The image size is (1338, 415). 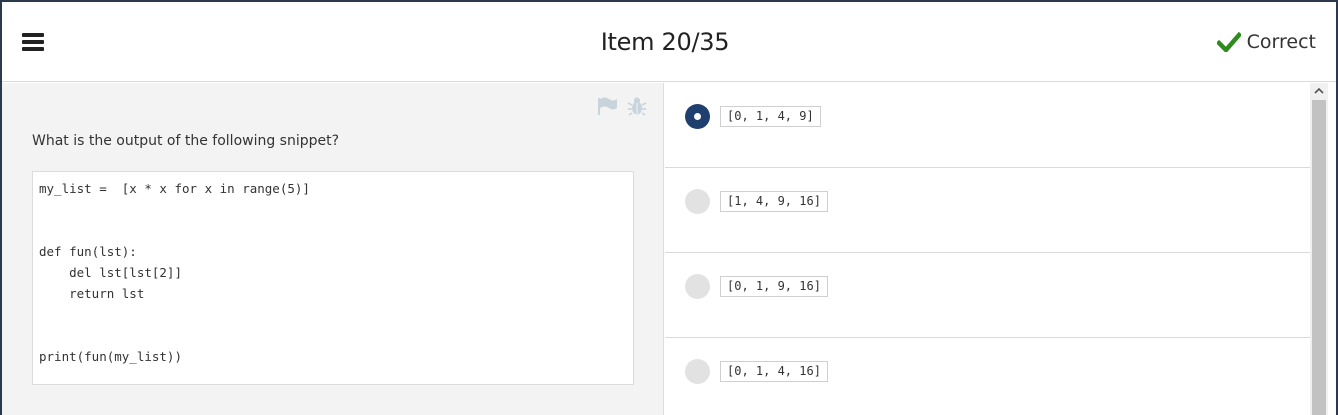 I want to click on checkmark-icon, so click(x=1228, y=42).